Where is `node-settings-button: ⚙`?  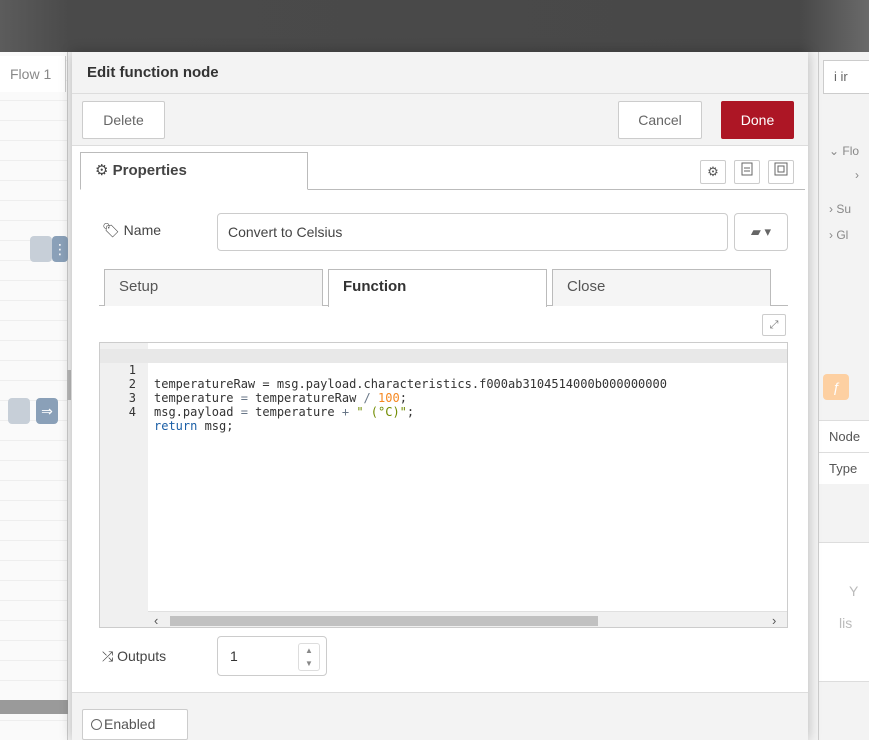
node-settings-button: ⚙ is located at coordinates (713, 172).